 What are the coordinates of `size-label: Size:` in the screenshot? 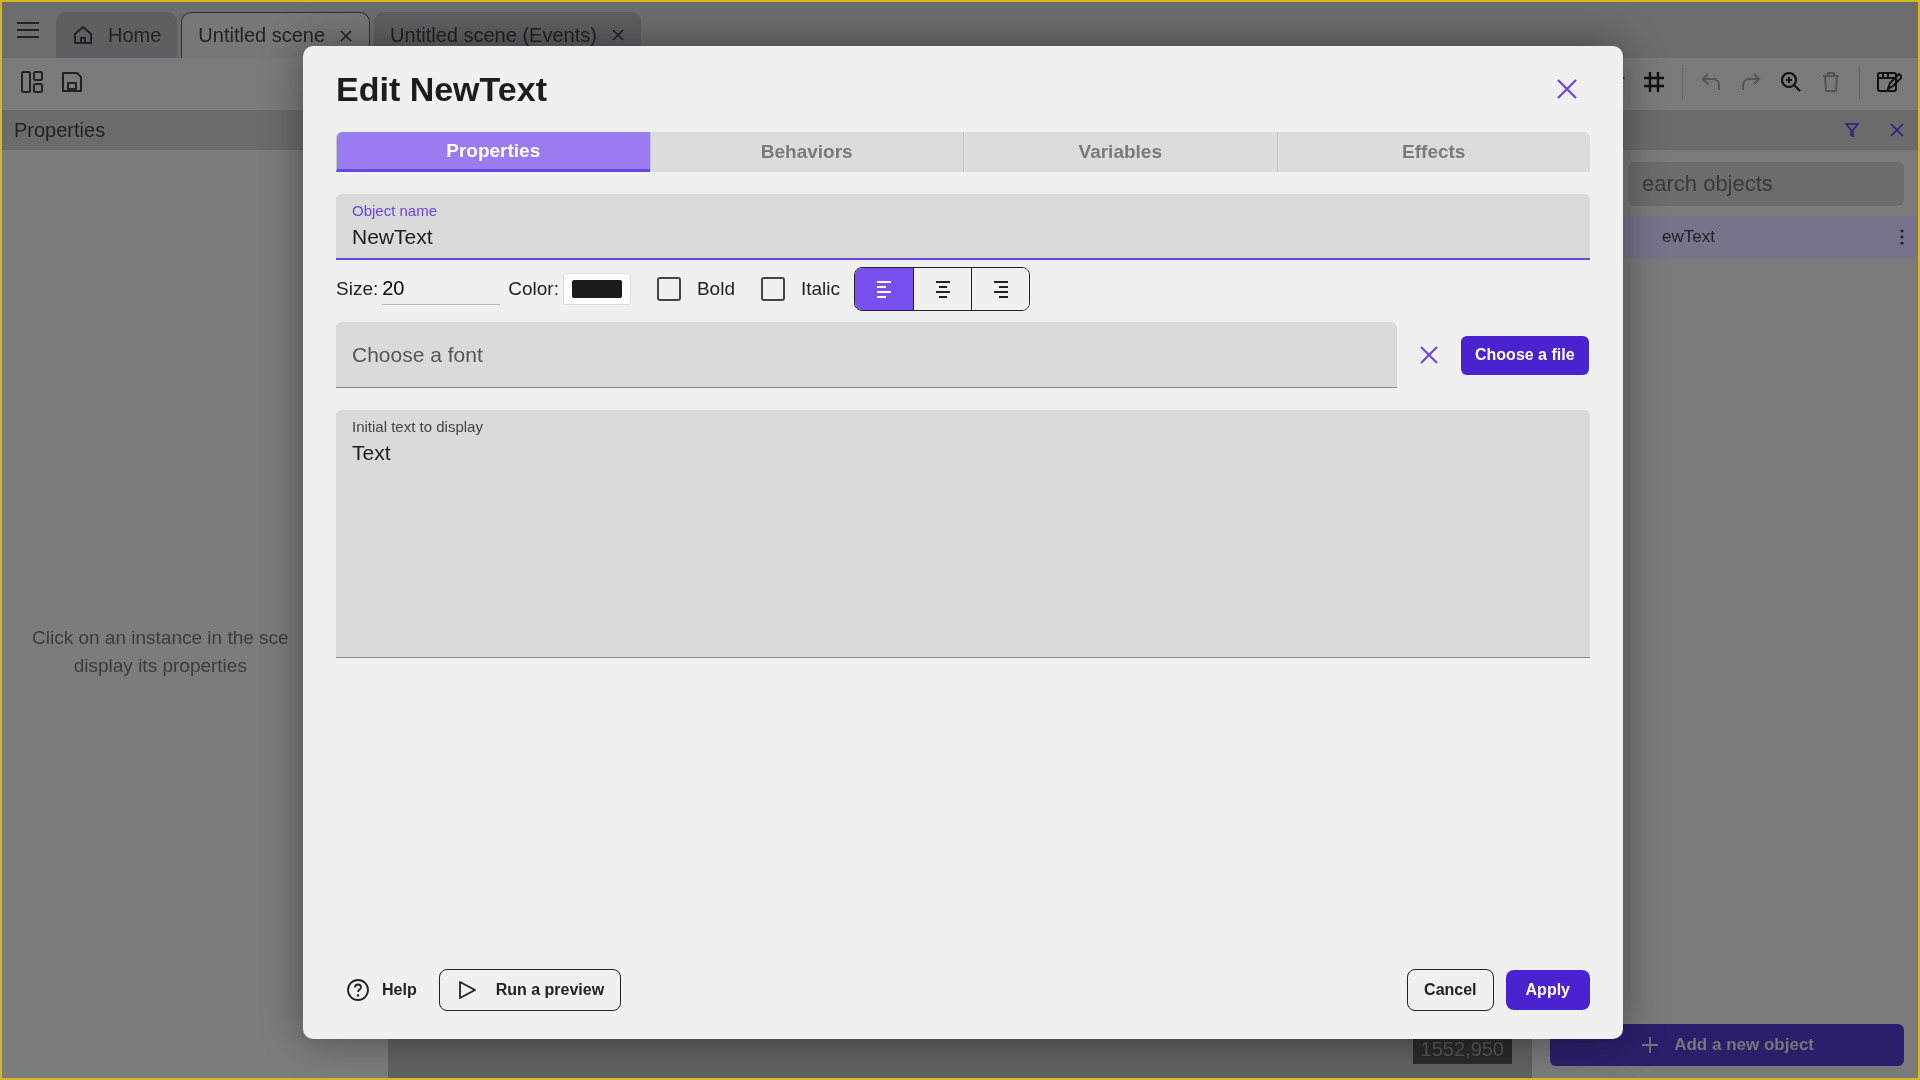 It's located at (357, 289).